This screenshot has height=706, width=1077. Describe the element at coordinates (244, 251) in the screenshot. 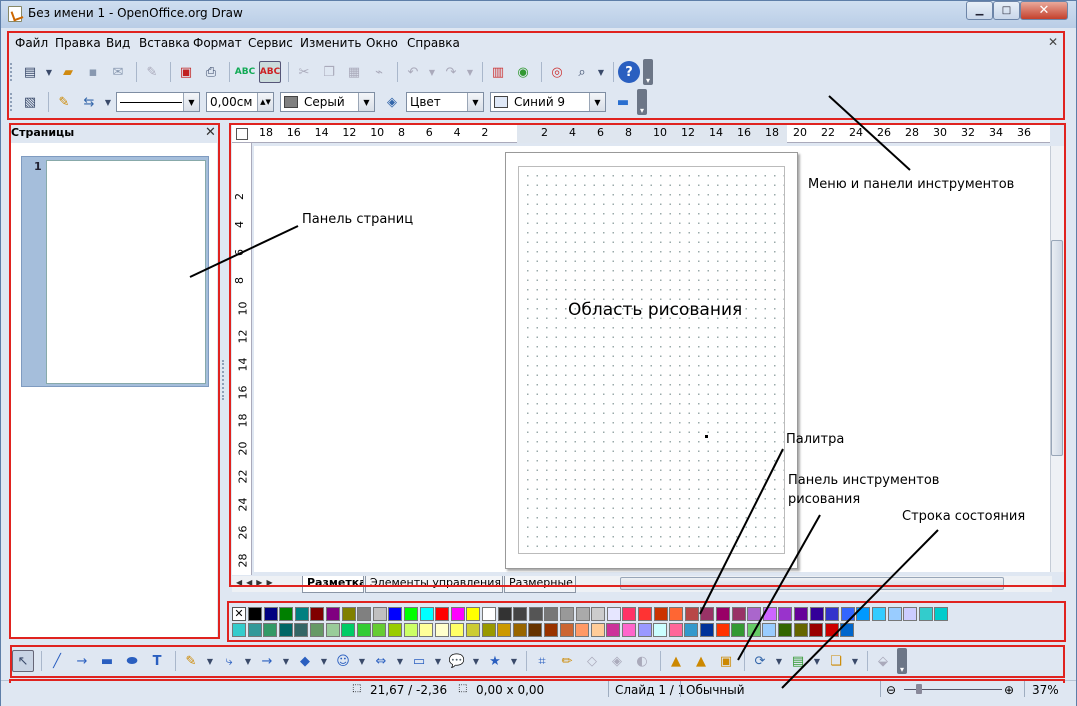

I see `annotation-line-pages` at that location.